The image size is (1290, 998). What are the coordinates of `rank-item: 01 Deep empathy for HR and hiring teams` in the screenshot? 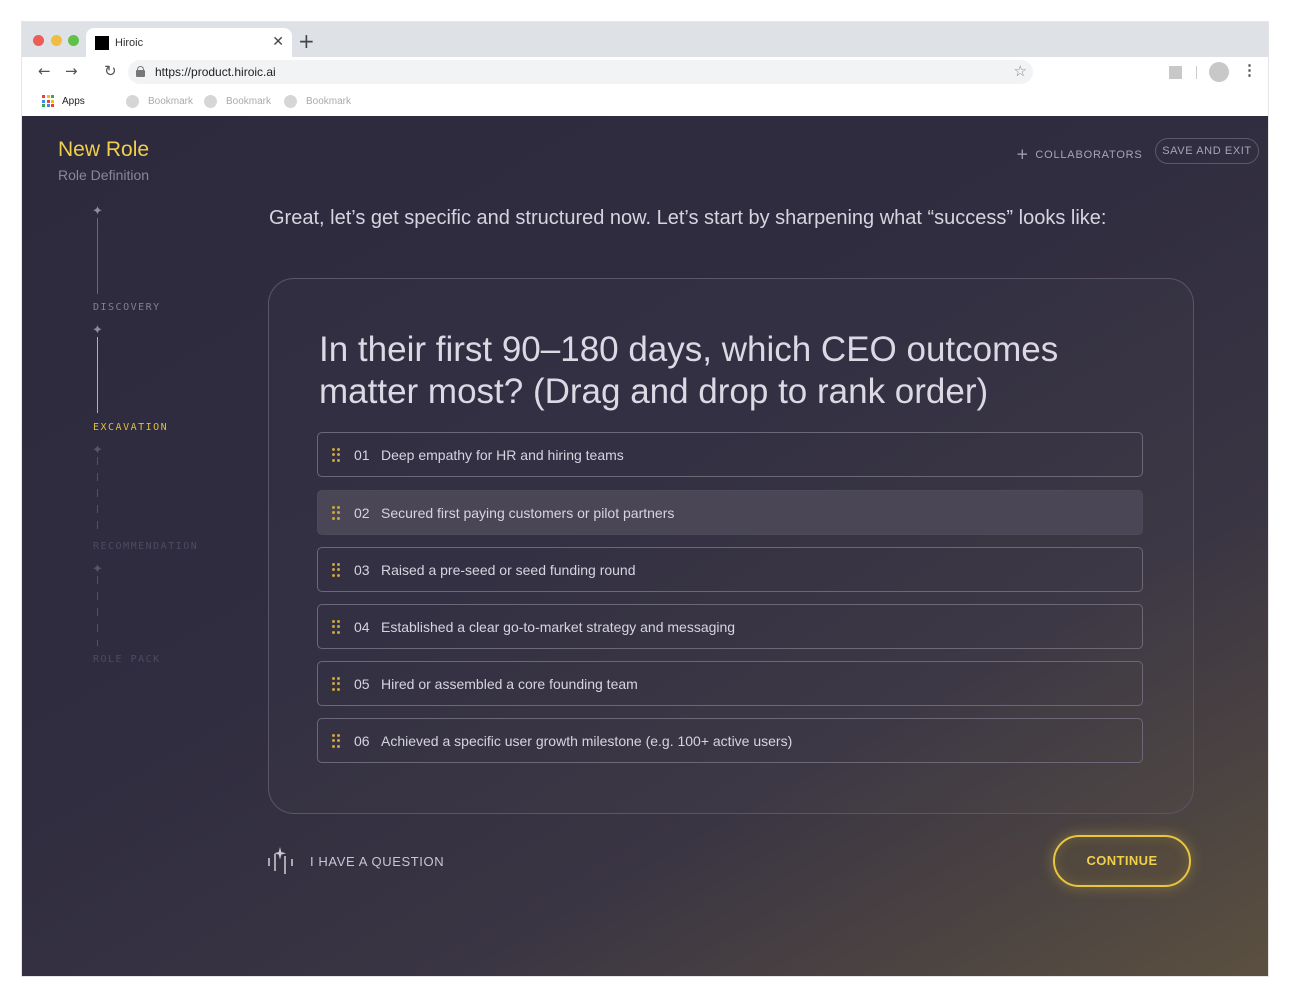 It's located at (730, 454).